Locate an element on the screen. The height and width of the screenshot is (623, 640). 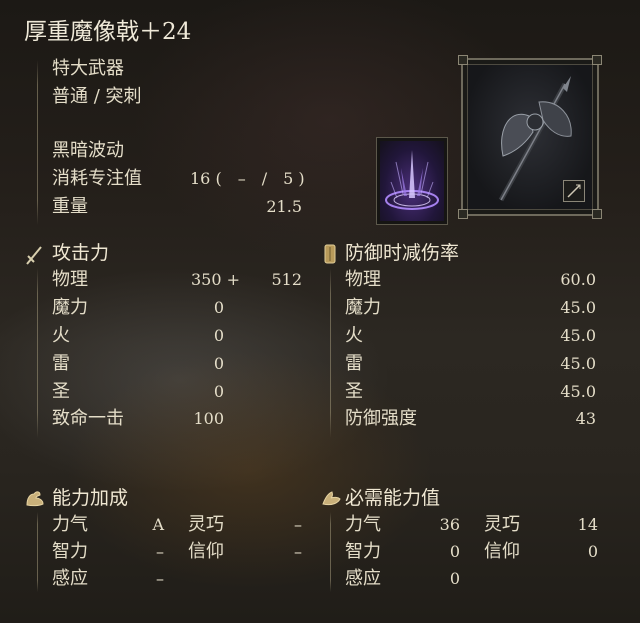
requirements-header: 必需能力值 is located at coordinates (393, 498).